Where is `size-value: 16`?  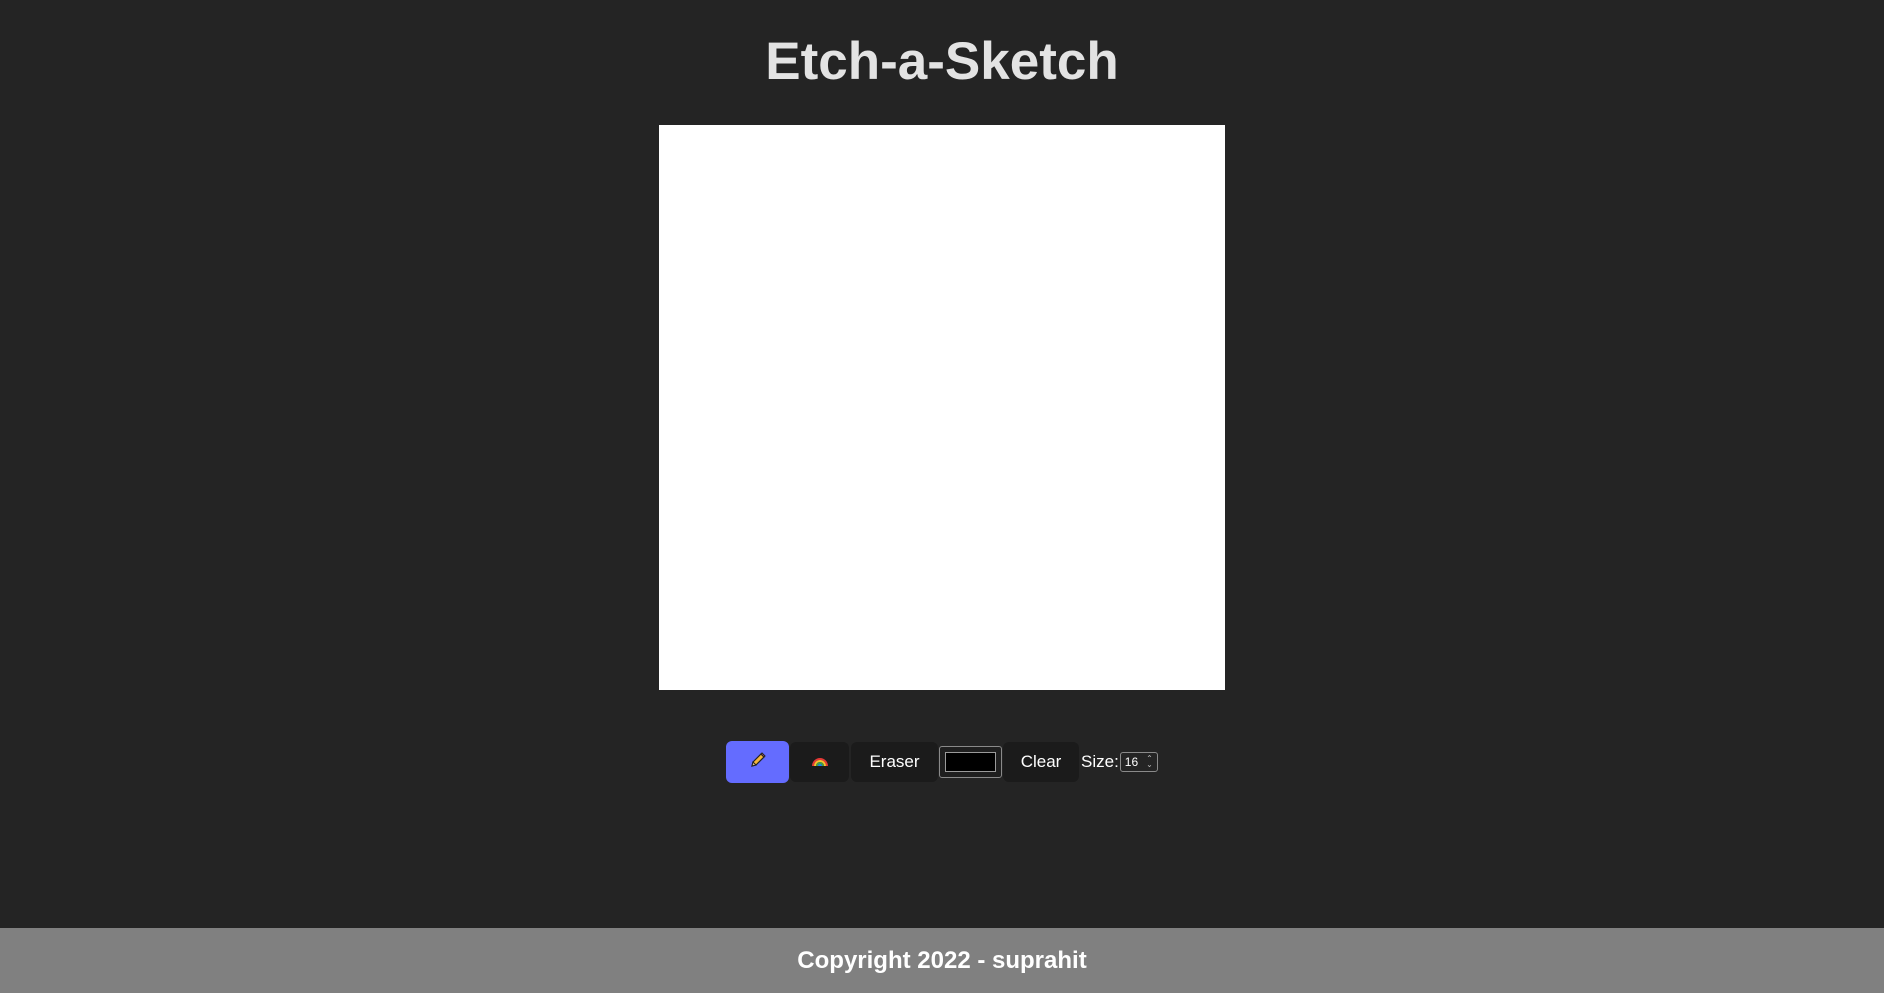
size-value: 16 is located at coordinates (1131, 762).